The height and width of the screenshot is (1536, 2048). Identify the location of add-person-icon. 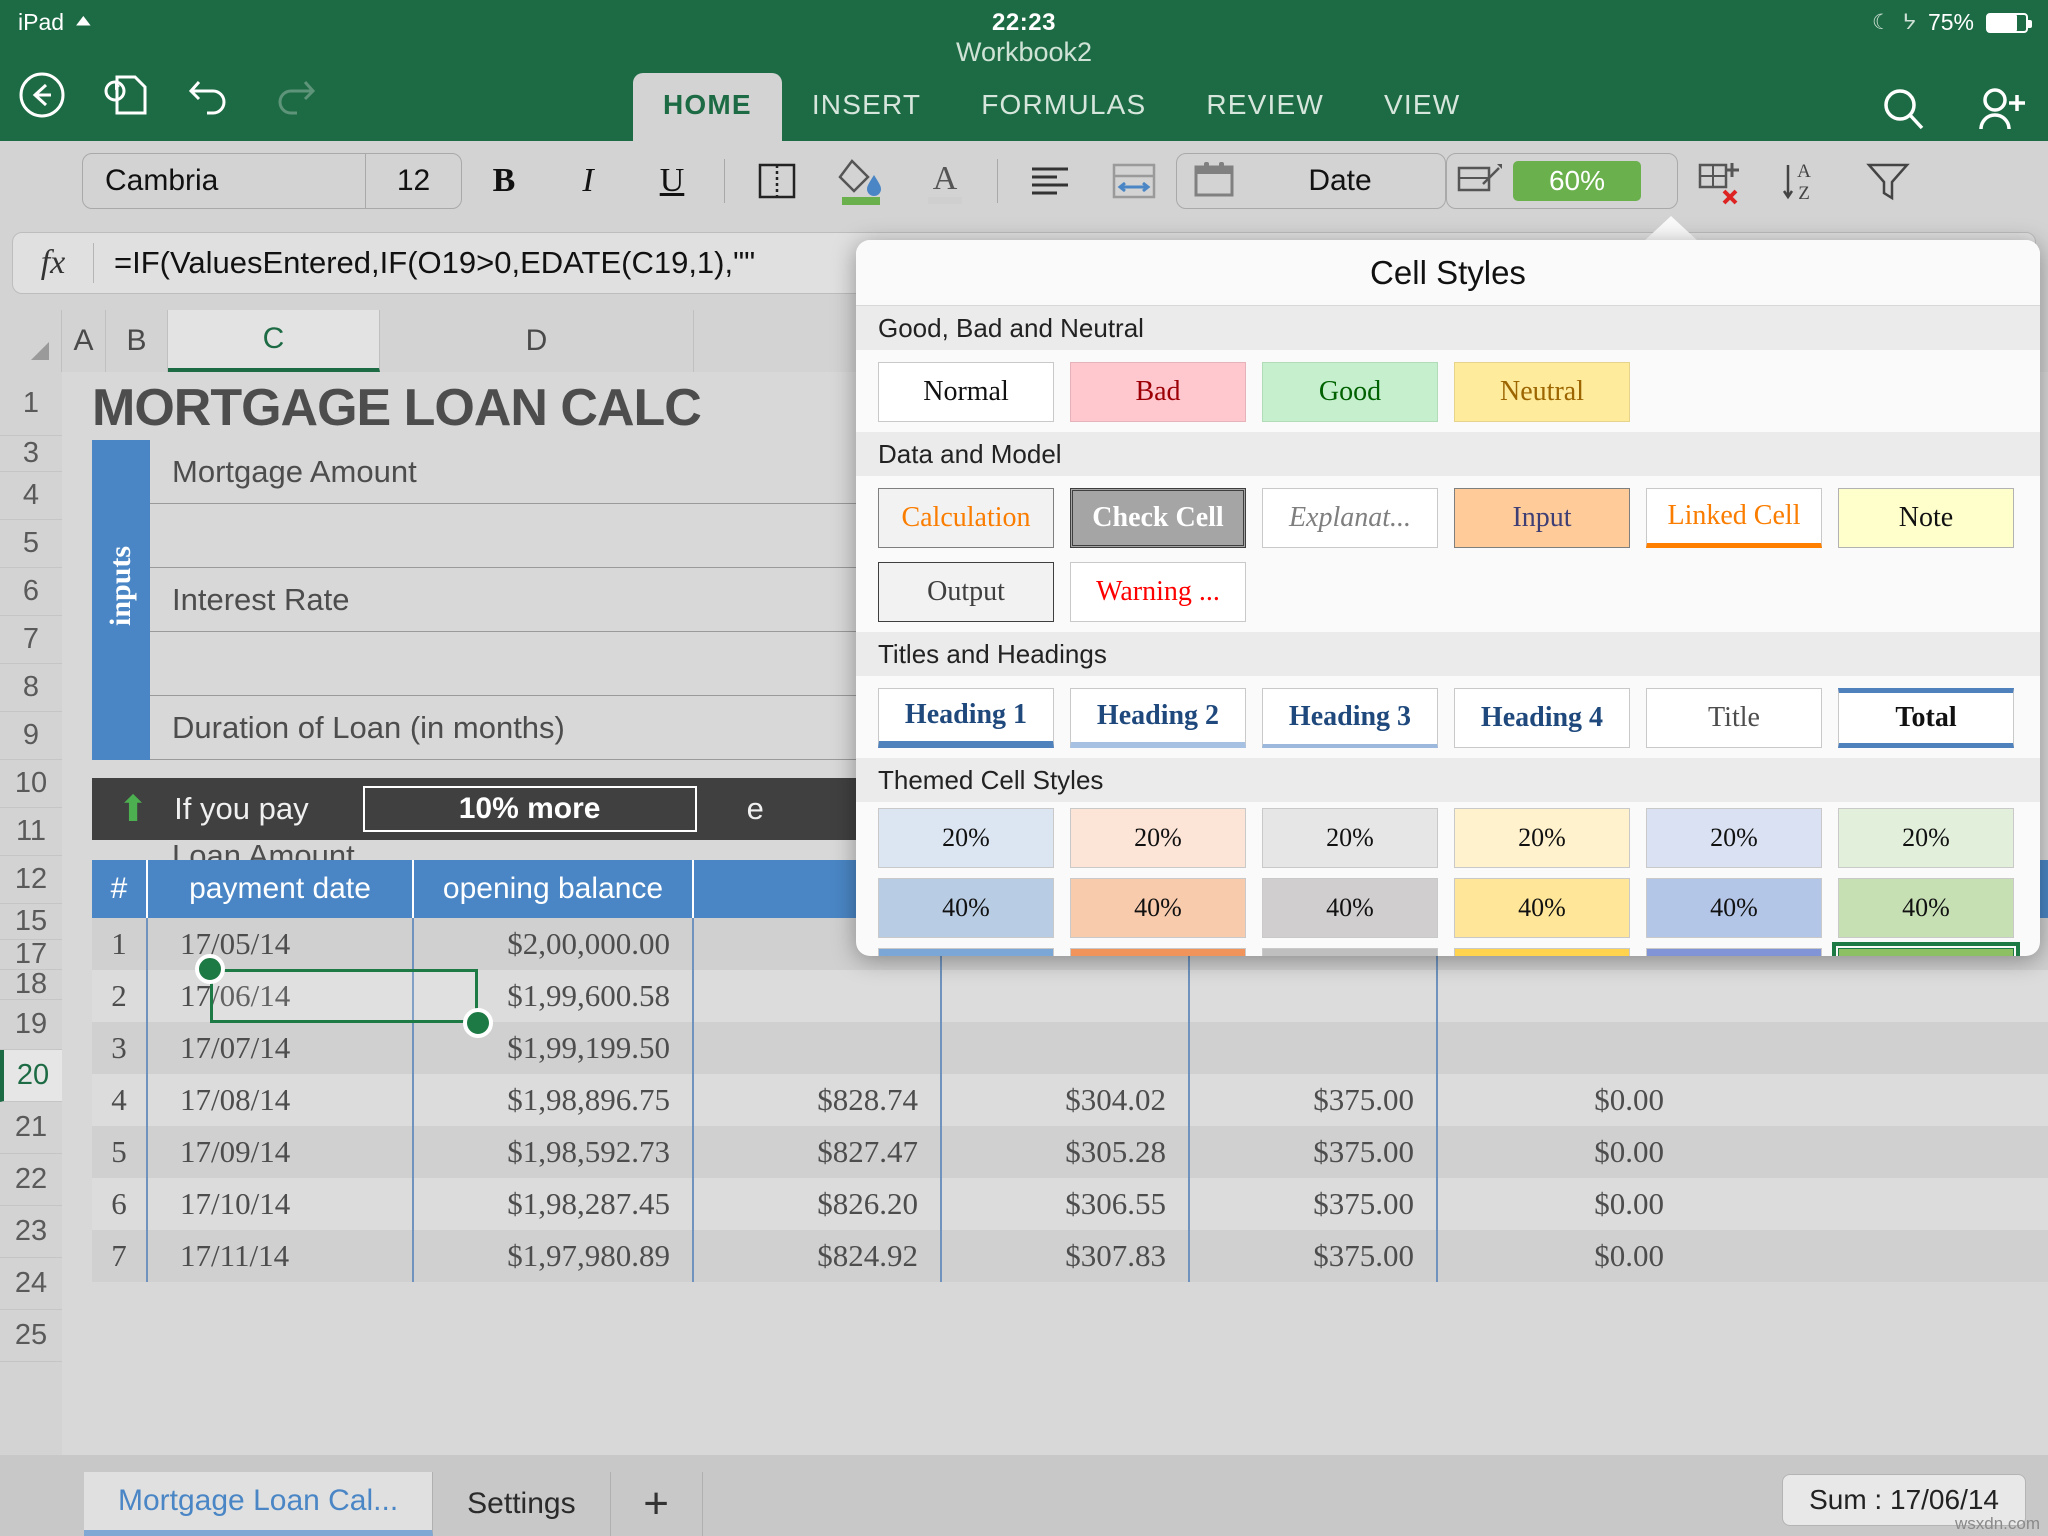
(2002, 109).